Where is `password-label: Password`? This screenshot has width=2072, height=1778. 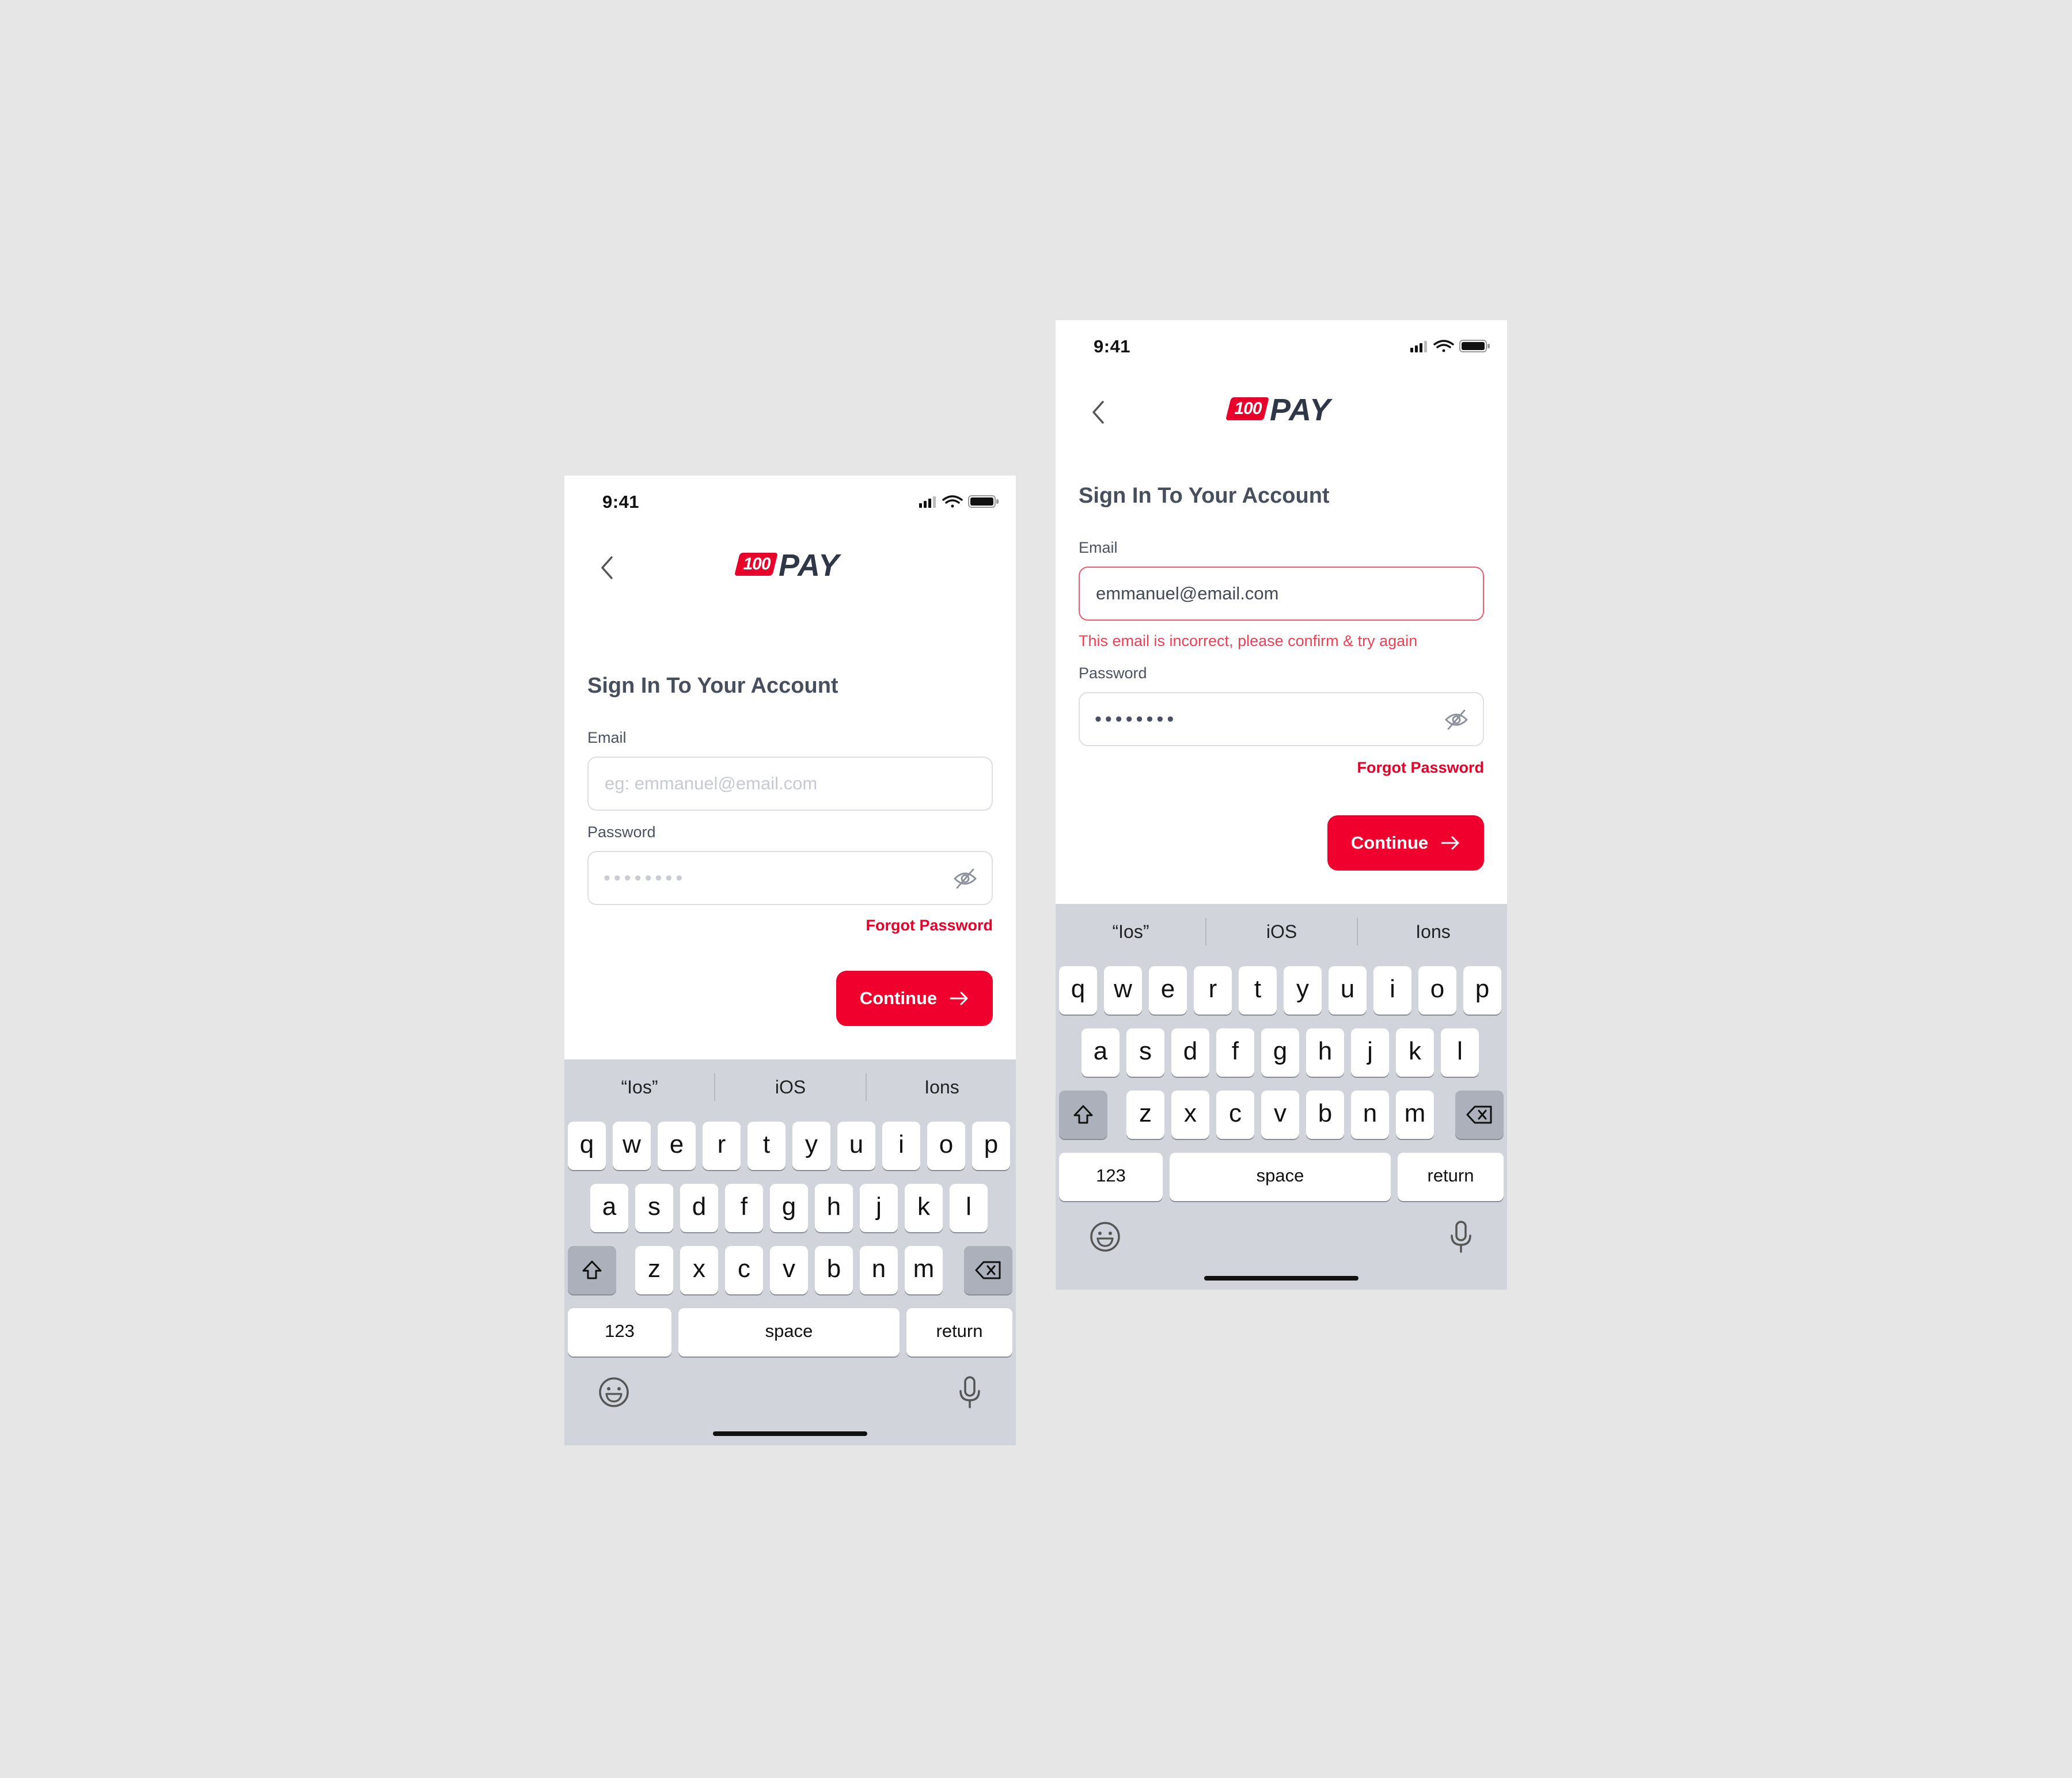
password-label: Password is located at coordinates (1113, 673).